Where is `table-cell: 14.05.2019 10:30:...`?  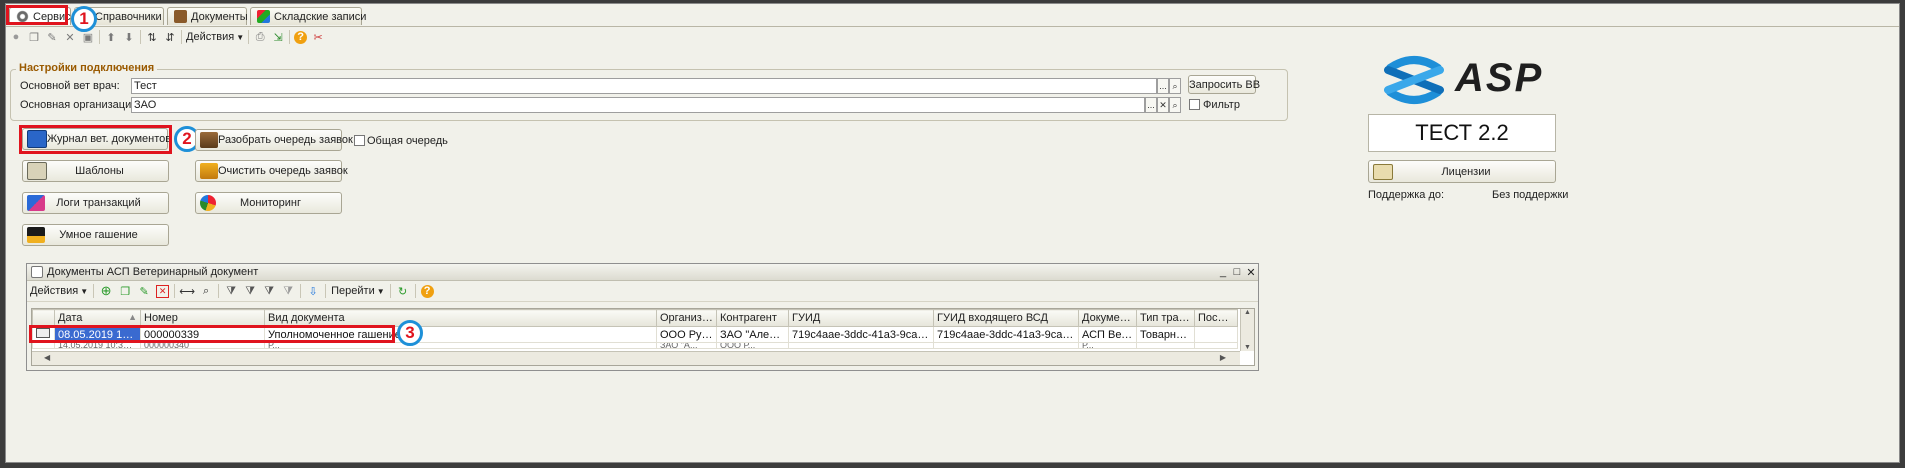 table-cell: 14.05.2019 10:30:... is located at coordinates (97, 345).